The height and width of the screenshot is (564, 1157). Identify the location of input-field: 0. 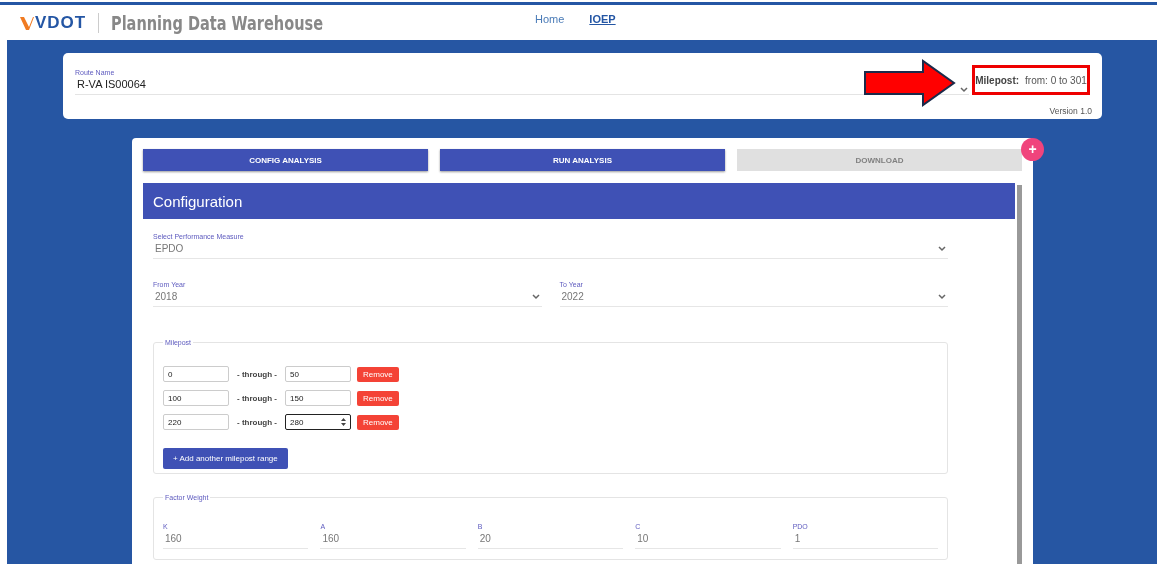
(196, 374).